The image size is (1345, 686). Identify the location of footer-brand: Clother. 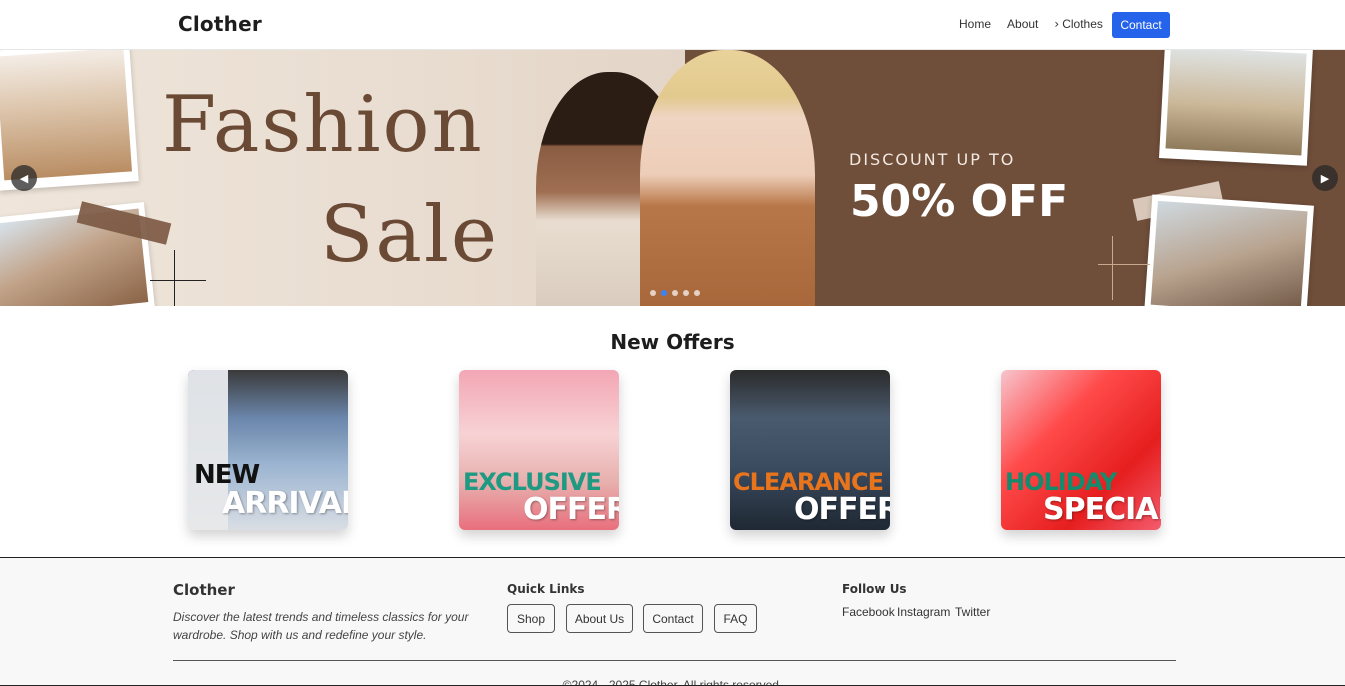
(204, 590).